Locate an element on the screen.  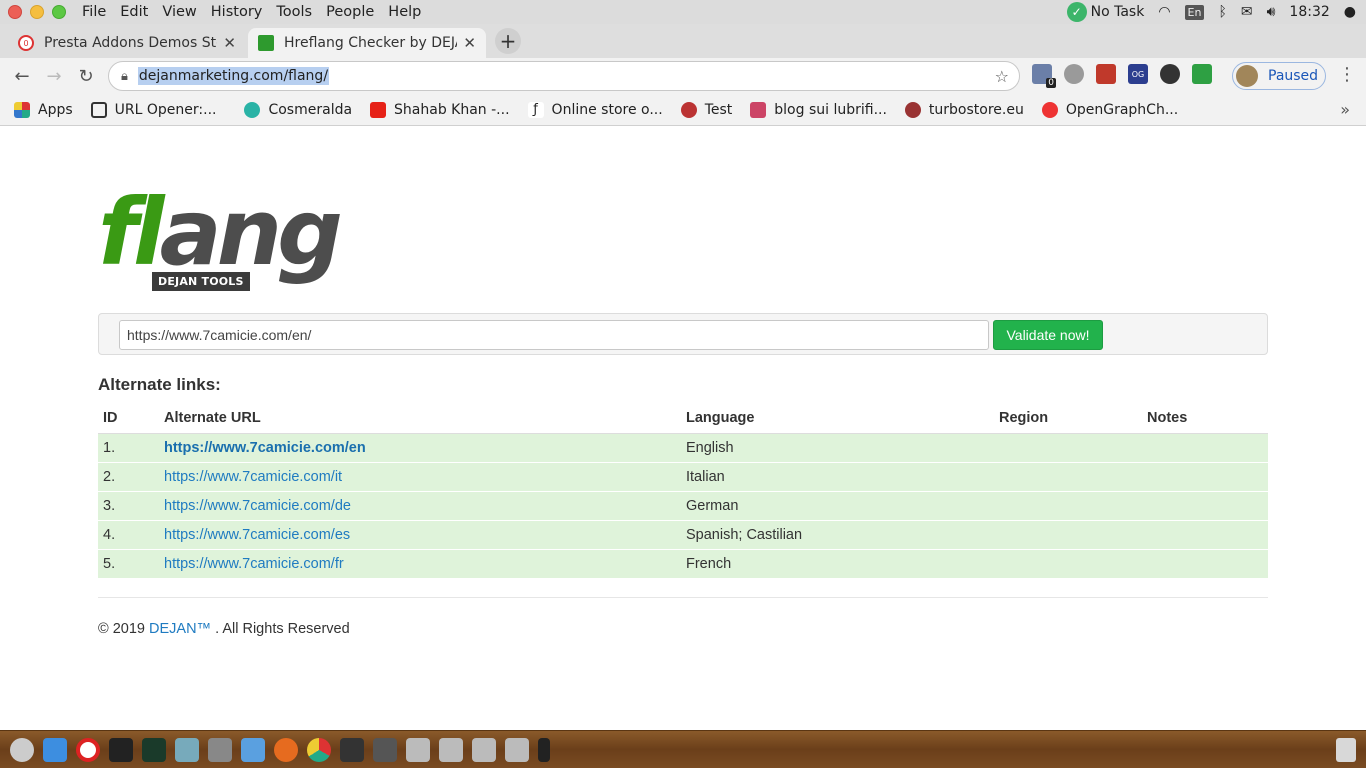
back-icon: ← is located at coordinates (22, 76).